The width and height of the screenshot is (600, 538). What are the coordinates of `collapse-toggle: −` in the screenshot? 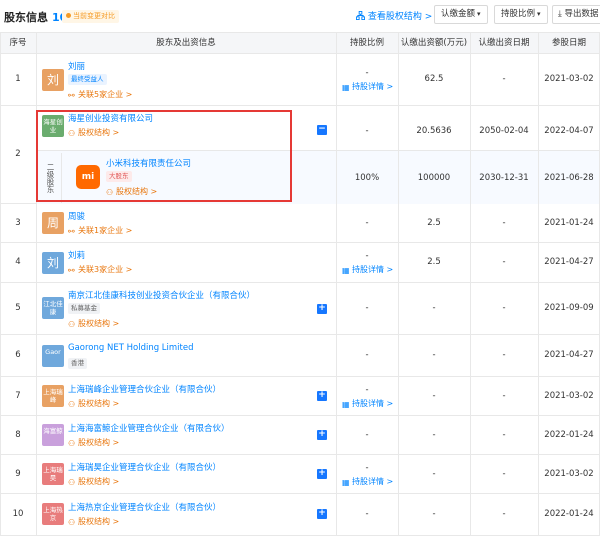 It's located at (322, 130).